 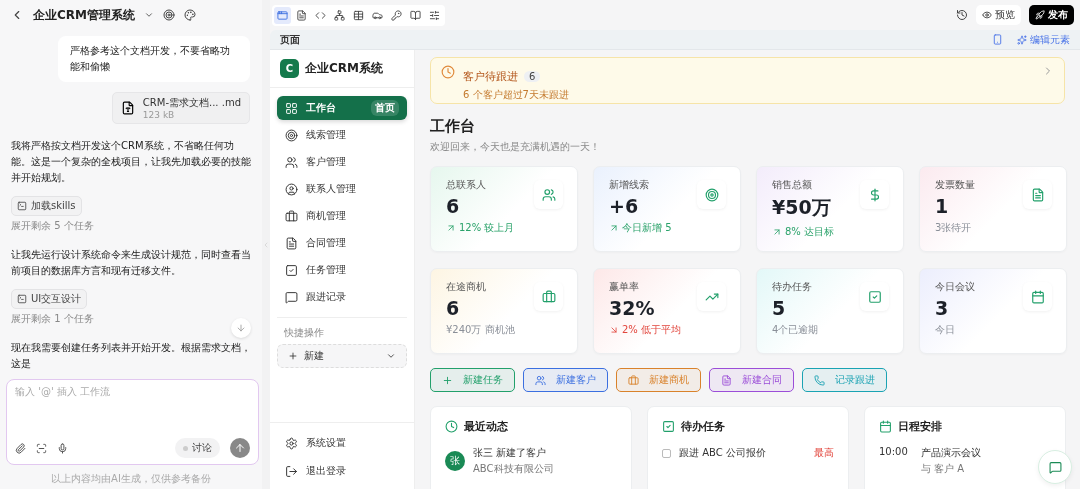 What do you see at coordinates (987, 15) in the screenshot?
I see `eye-icon` at bounding box center [987, 15].